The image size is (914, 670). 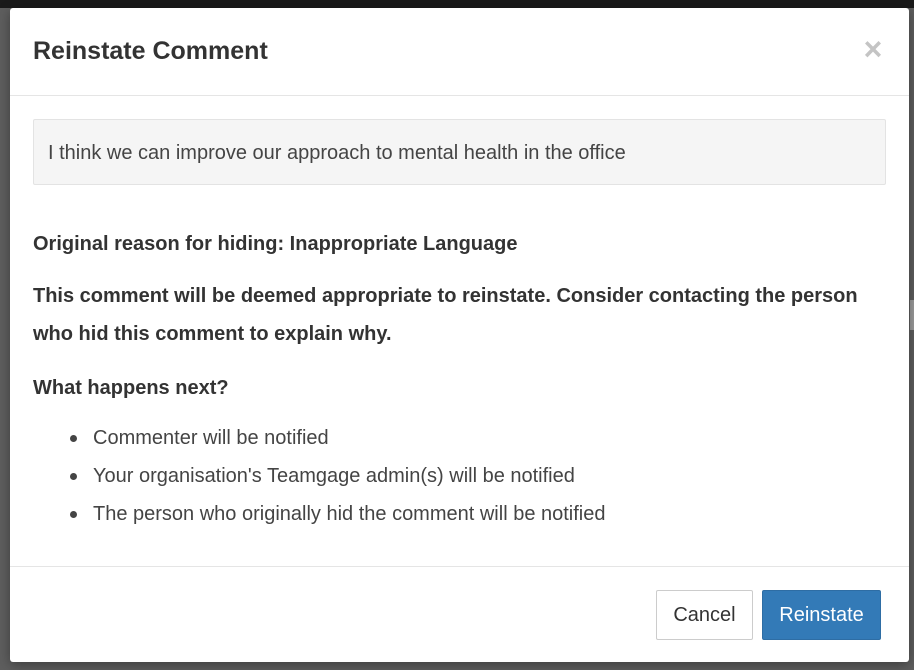 I want to click on background-top-bar, so click(x=457, y=4).